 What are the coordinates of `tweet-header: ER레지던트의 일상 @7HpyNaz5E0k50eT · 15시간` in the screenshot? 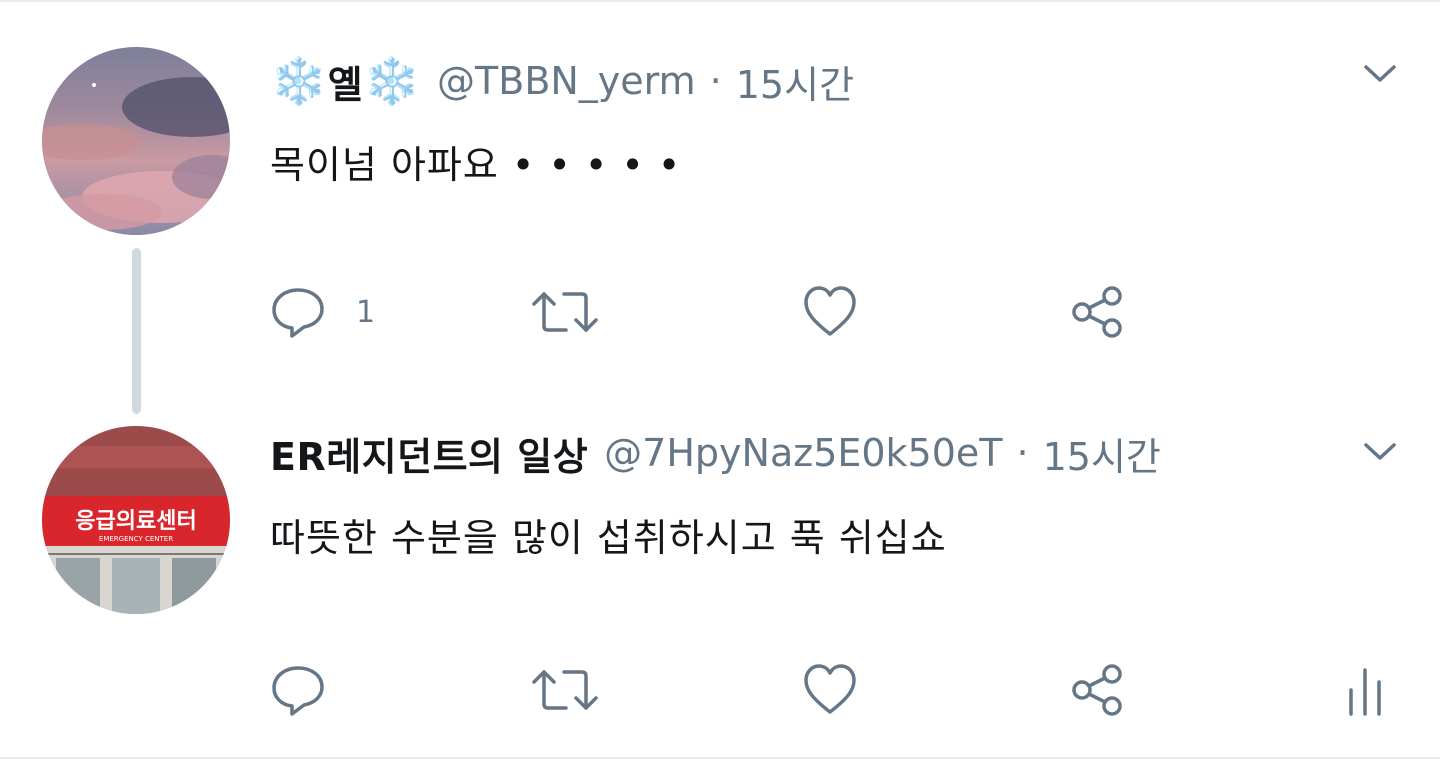 It's located at (715, 453).